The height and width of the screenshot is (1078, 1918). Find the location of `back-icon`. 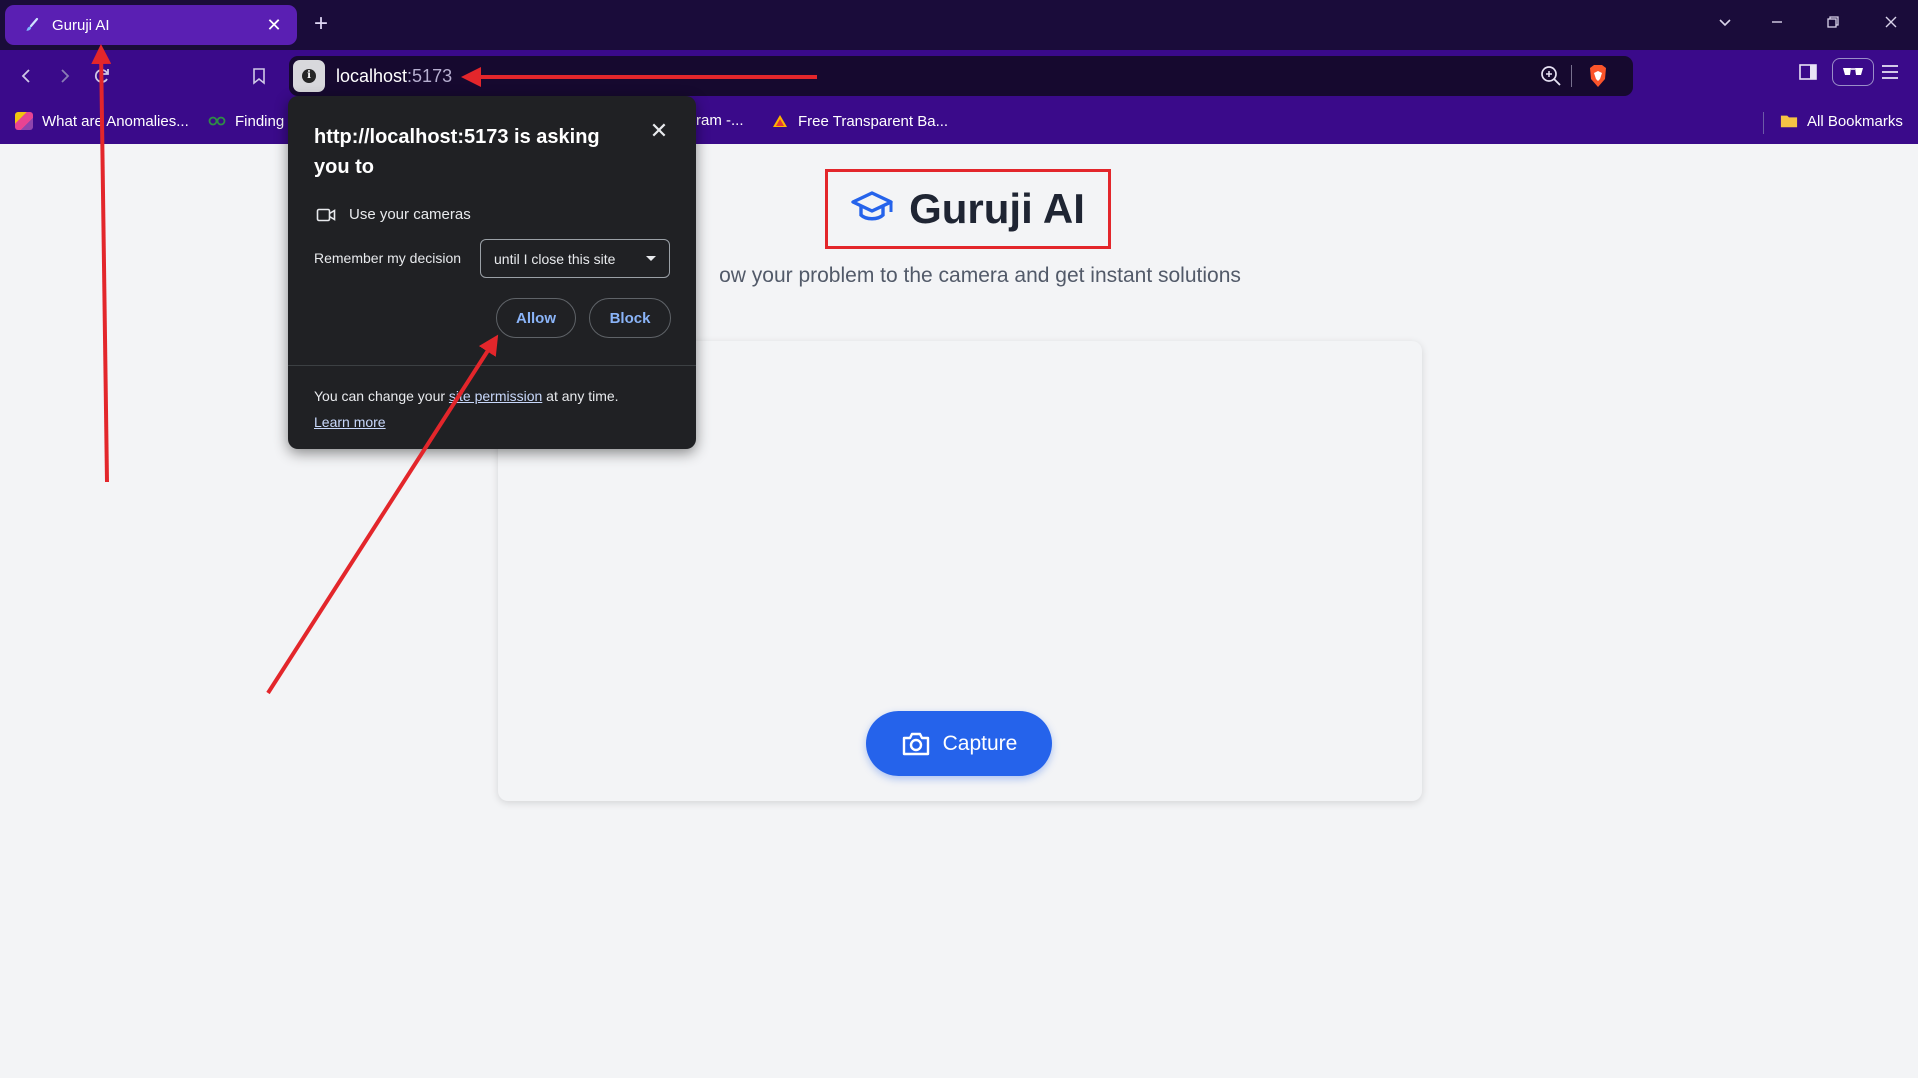

back-icon is located at coordinates (27, 76).